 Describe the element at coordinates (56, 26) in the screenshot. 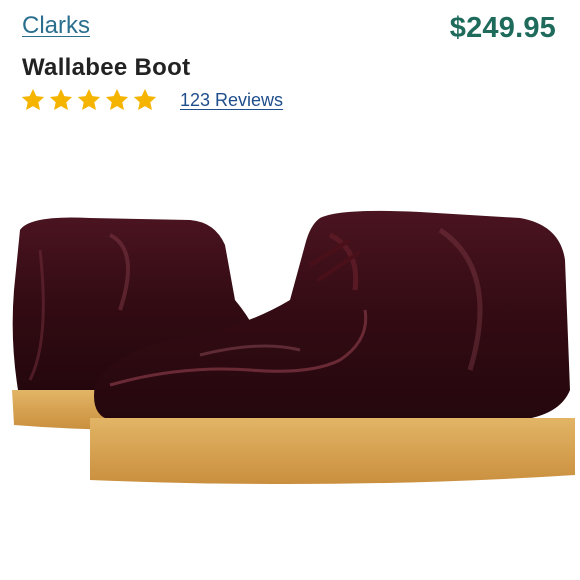

I see `brand-link: Clarks` at that location.